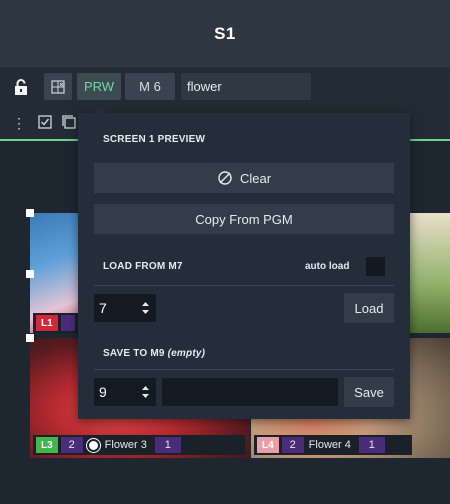 The height and width of the screenshot is (504, 450). I want to click on layer-tag: L3, so click(47, 445).